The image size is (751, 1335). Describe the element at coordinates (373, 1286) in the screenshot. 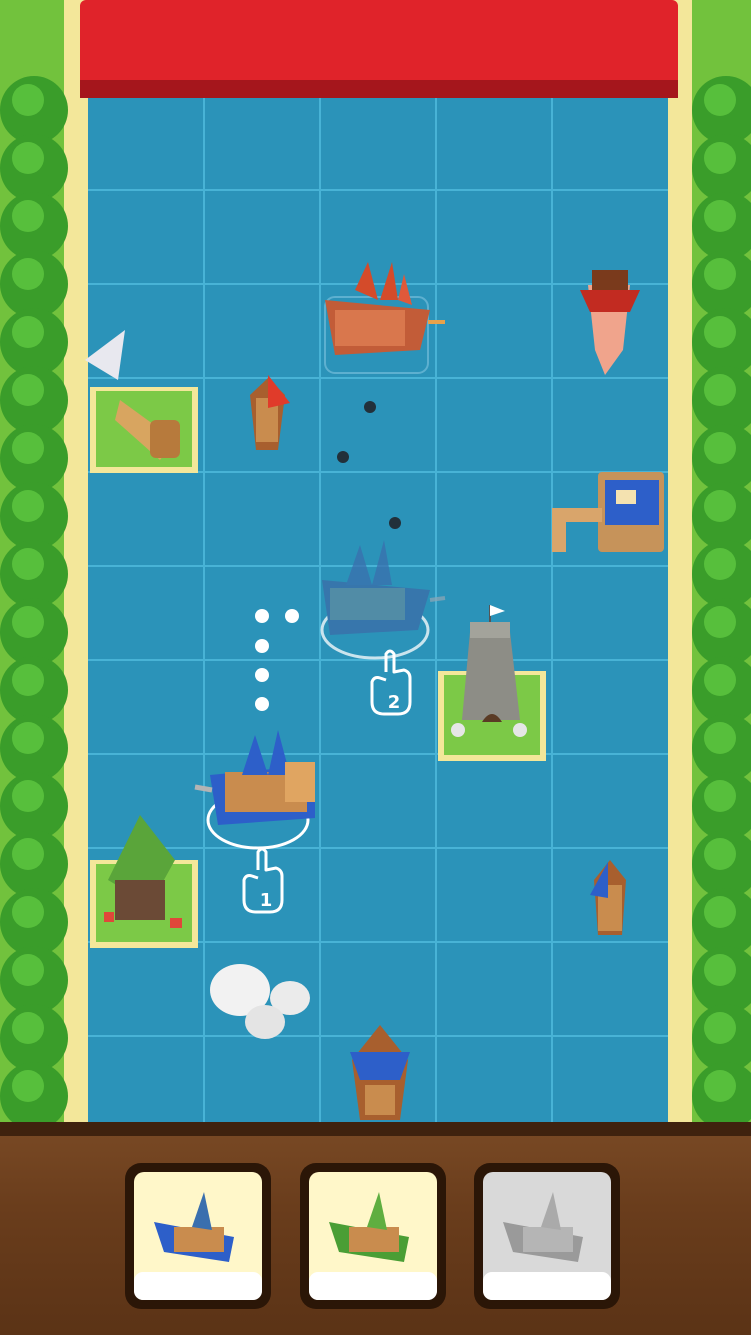

I see `card-green-ship-label` at that location.